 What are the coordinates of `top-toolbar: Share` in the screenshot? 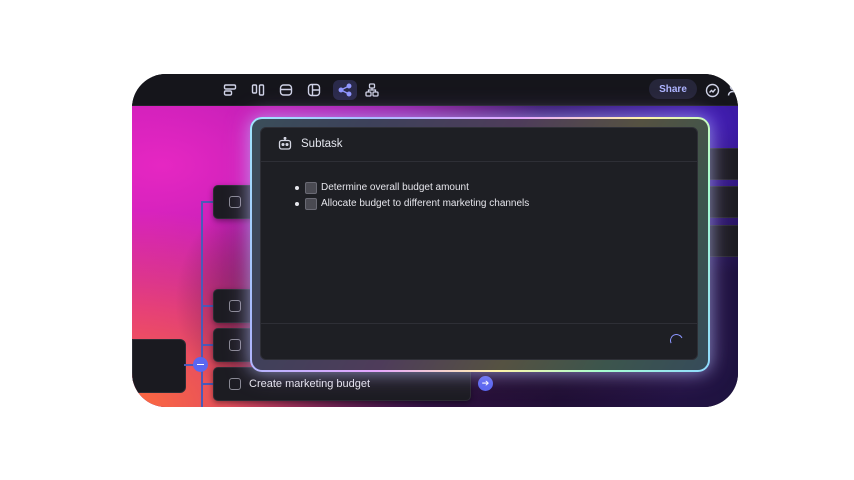 It's located at (435, 90).